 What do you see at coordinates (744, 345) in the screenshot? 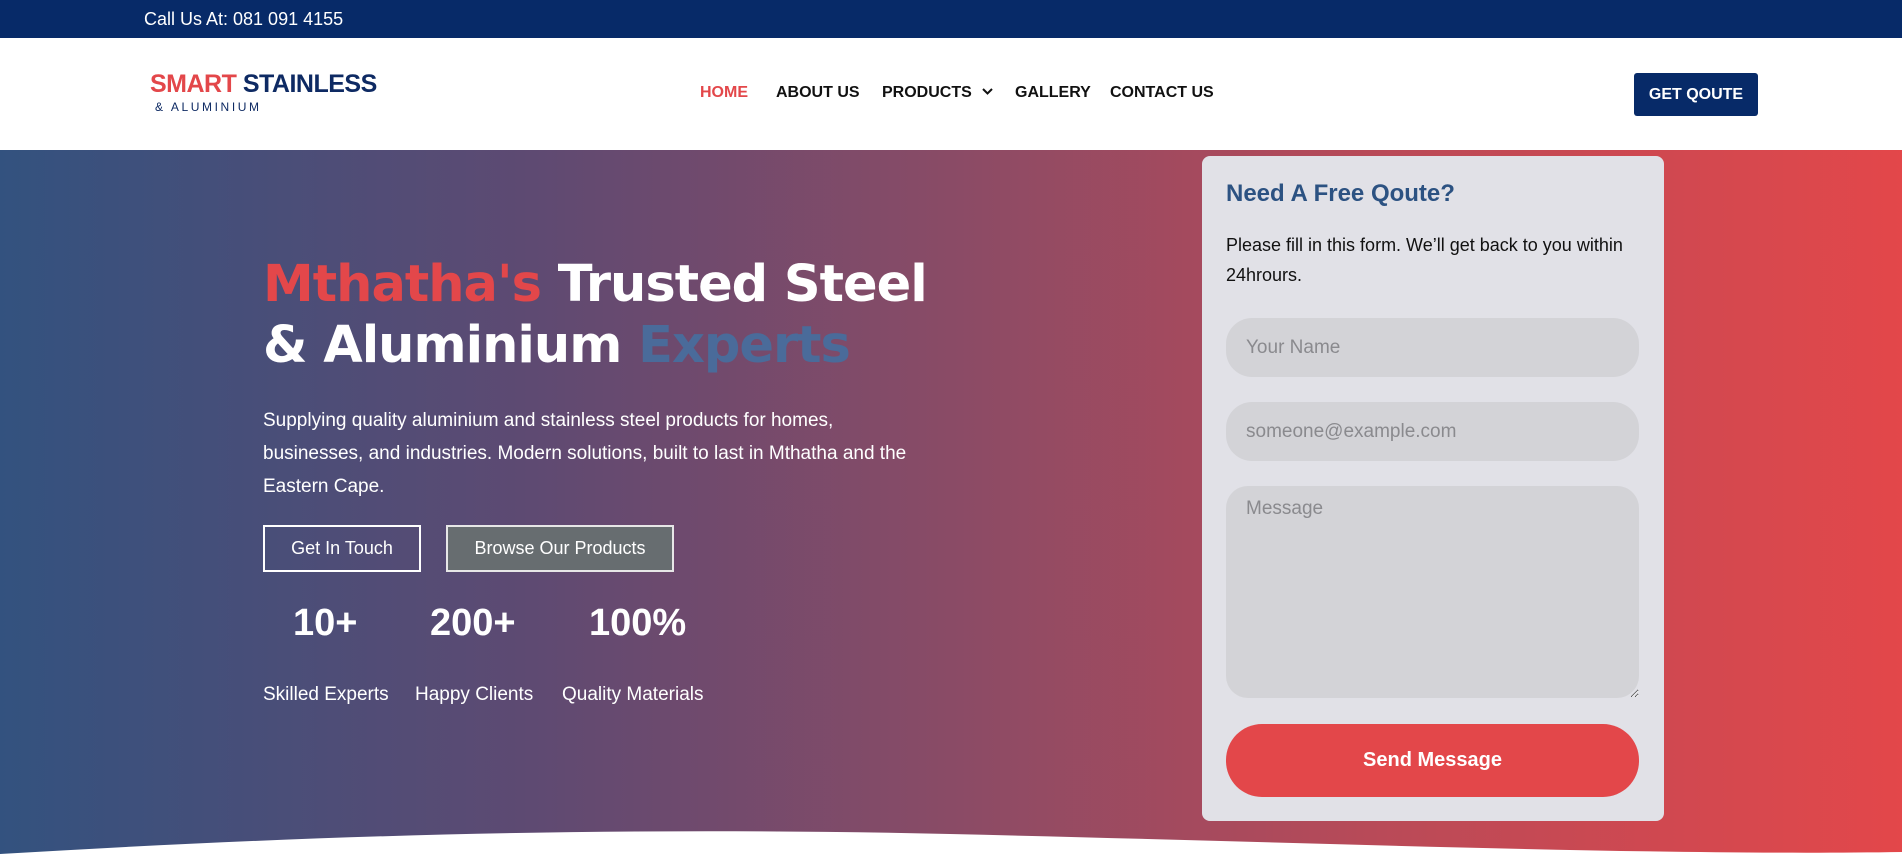
I see `hero-heading-blue: Experts` at bounding box center [744, 345].